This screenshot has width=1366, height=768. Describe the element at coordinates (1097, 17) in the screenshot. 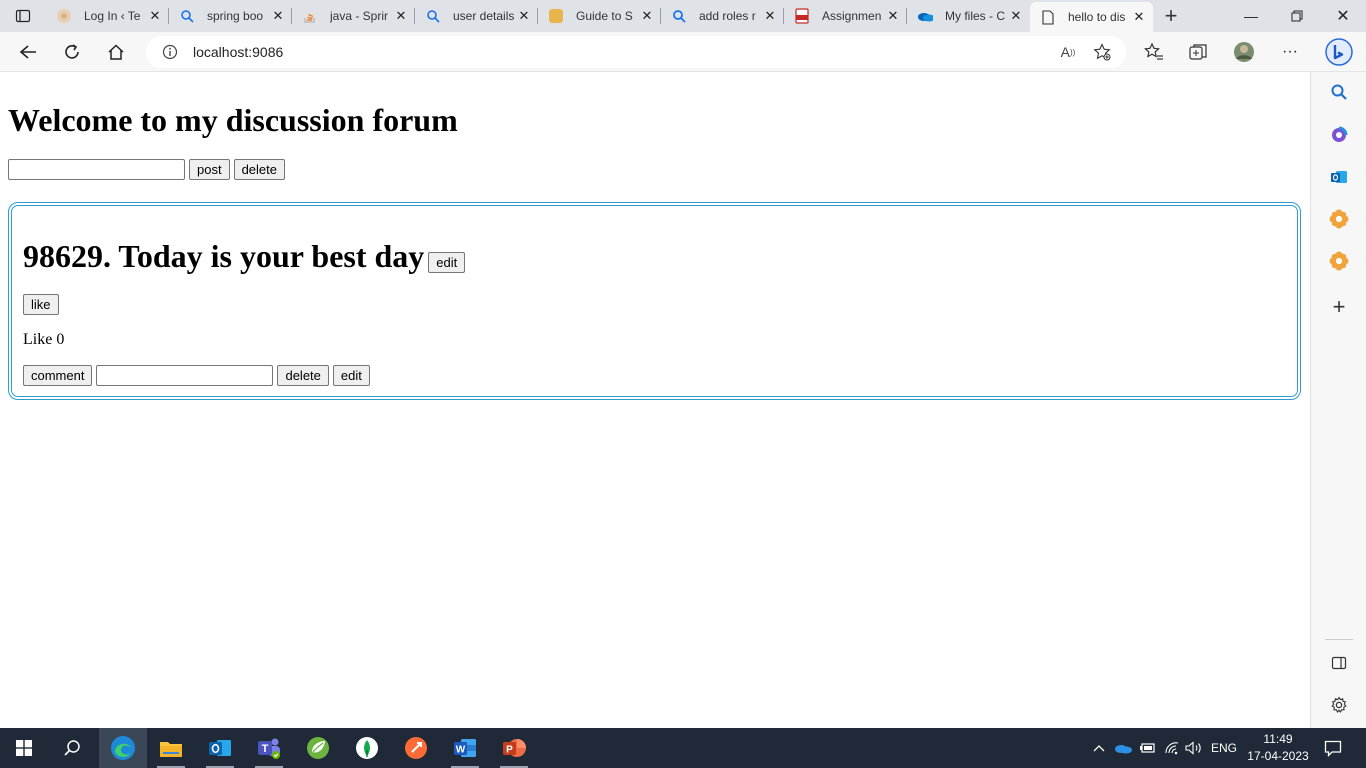

I see `tab-label: hello to dis` at that location.